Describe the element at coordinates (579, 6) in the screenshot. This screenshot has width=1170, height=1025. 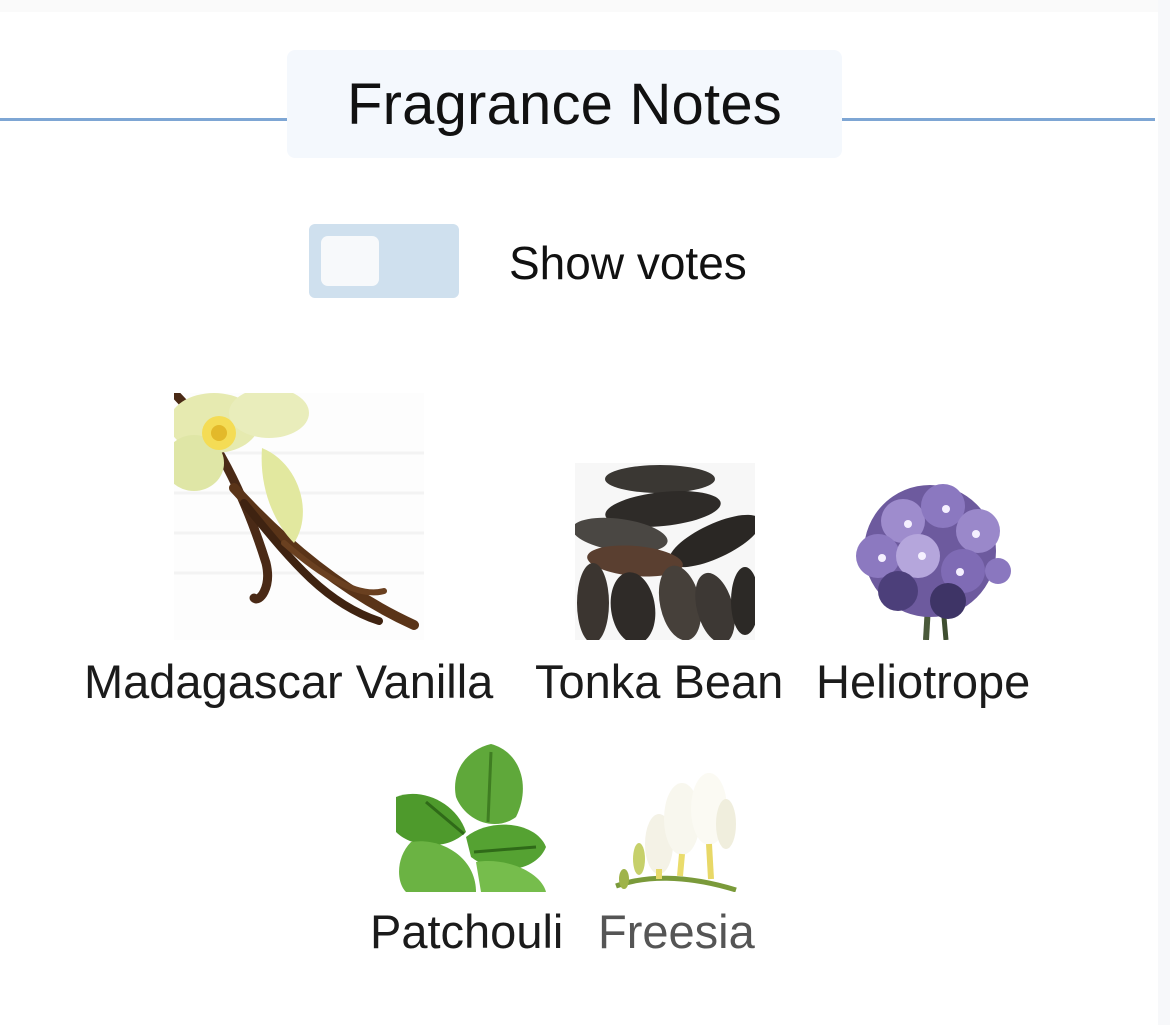
I see `top-strip` at that location.